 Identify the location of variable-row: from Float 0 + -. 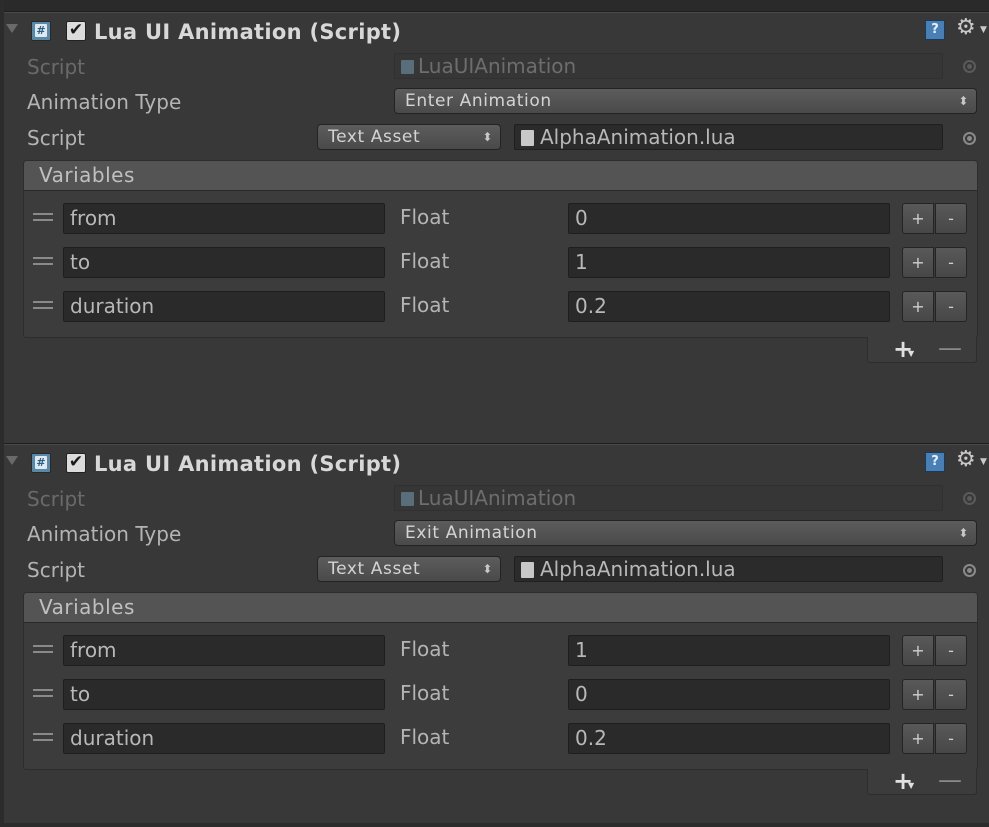
(500, 218).